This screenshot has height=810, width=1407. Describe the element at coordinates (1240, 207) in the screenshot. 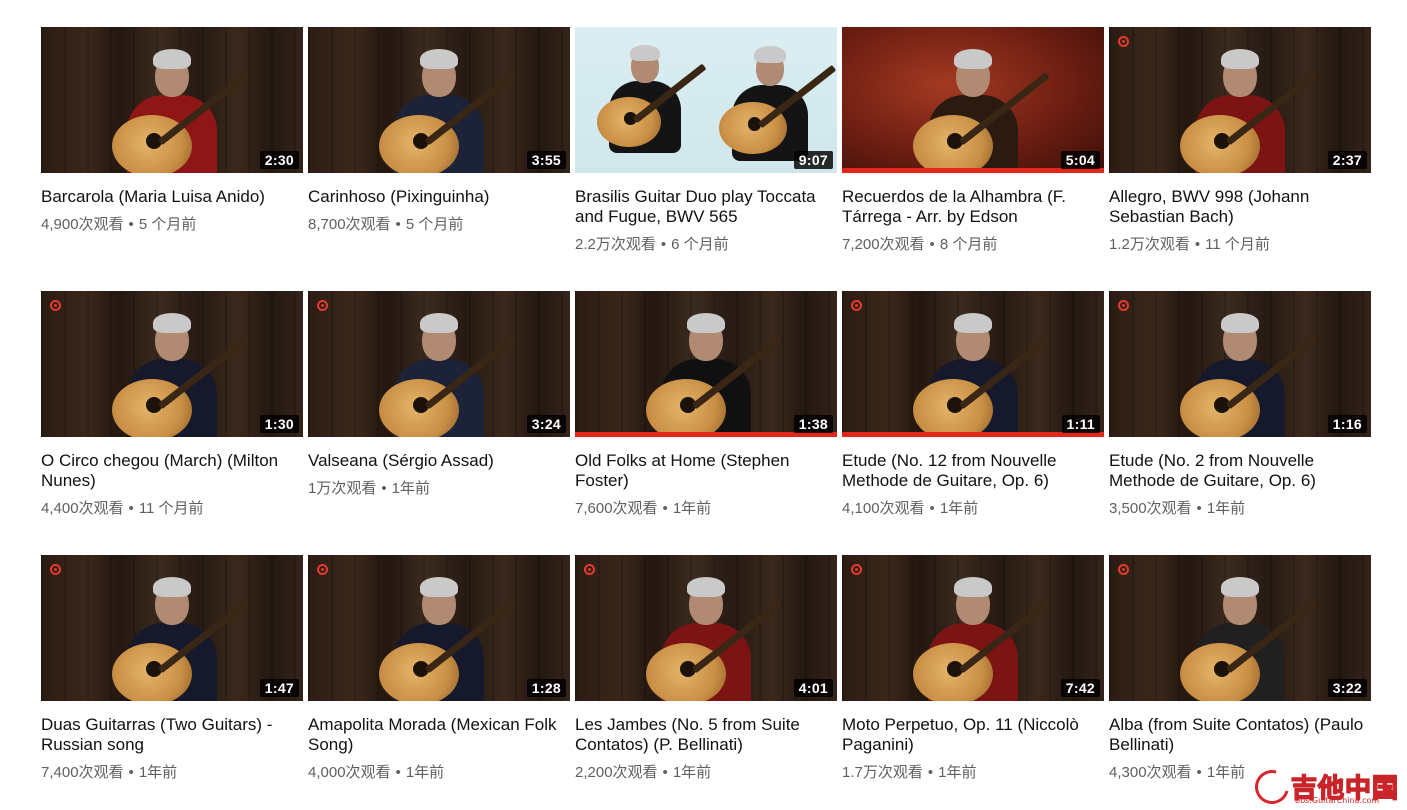

I see `video-title: Allegro, BWV 998 (Johann Sebastian Bach)` at that location.